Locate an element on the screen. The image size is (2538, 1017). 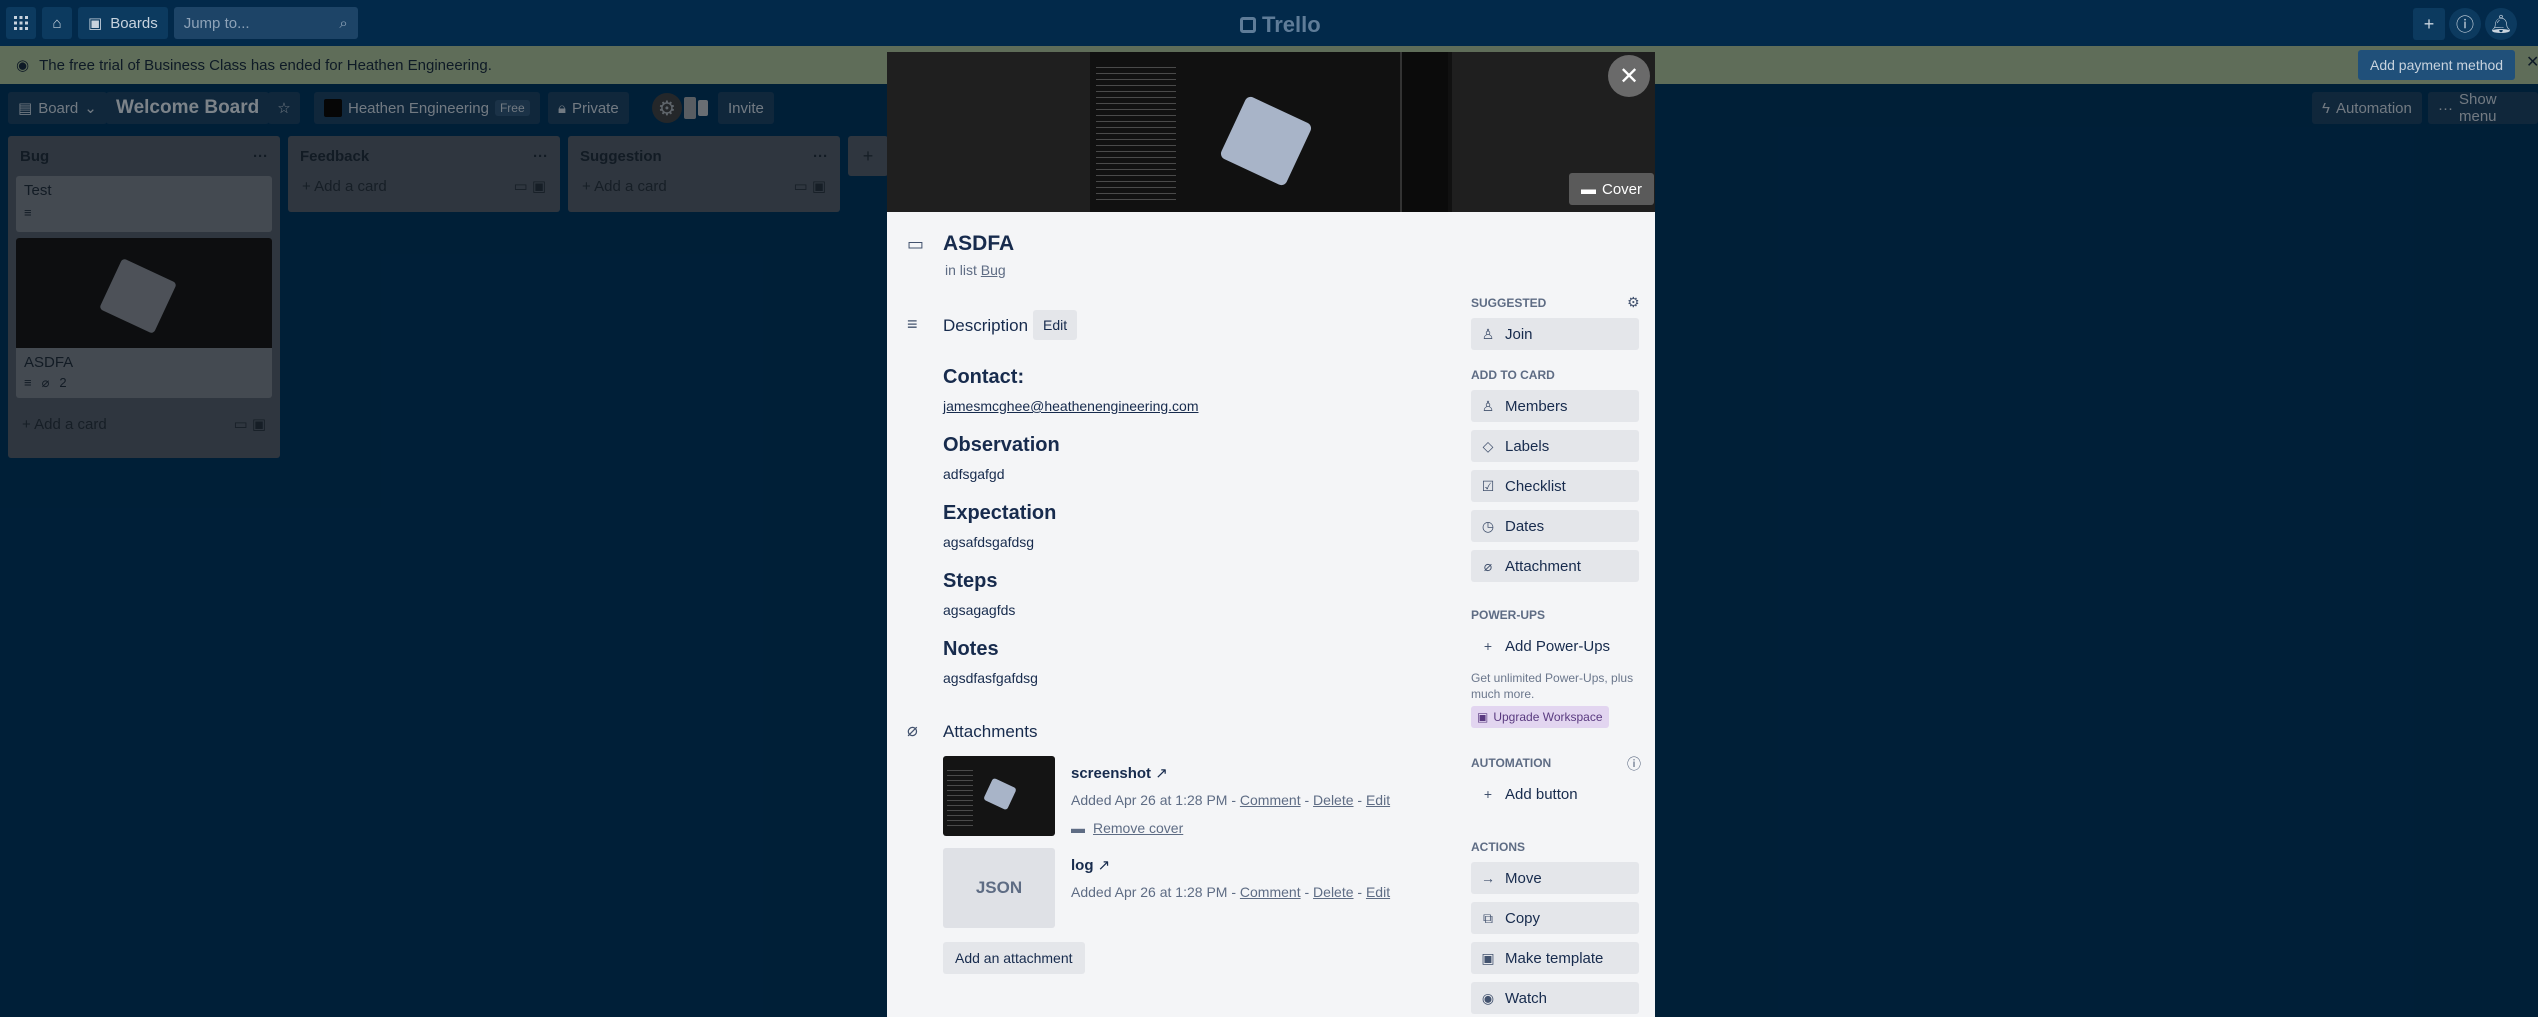
watch-button: ◉ Watch is located at coordinates (1555, 998).